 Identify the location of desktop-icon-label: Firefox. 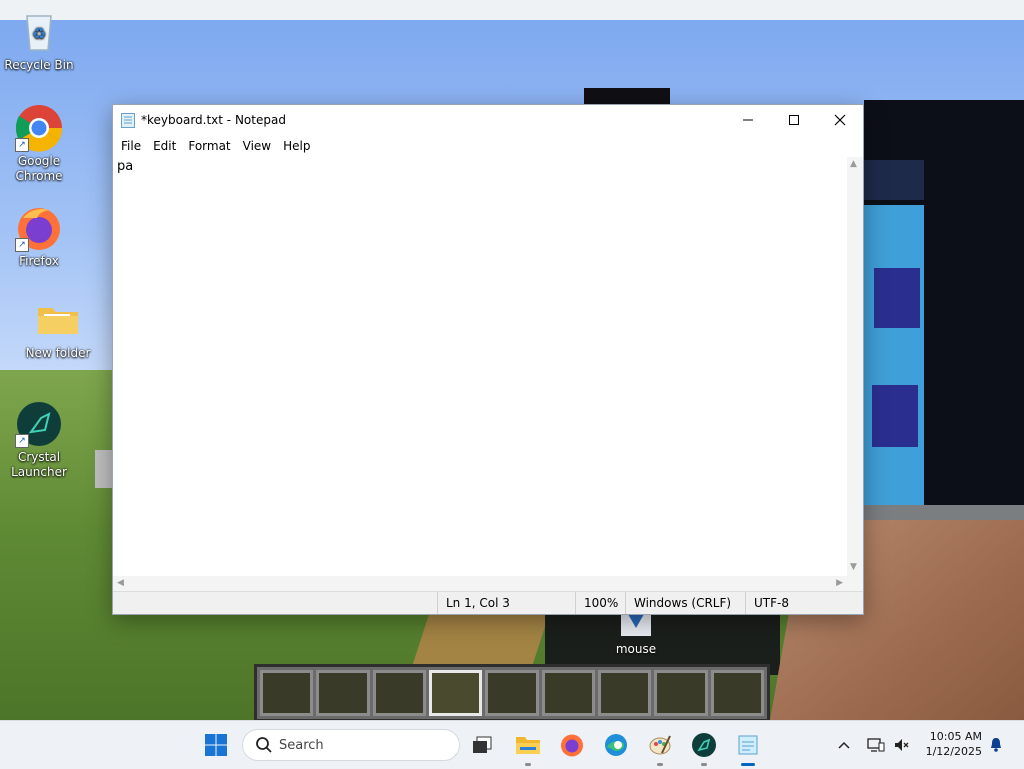
(39, 261).